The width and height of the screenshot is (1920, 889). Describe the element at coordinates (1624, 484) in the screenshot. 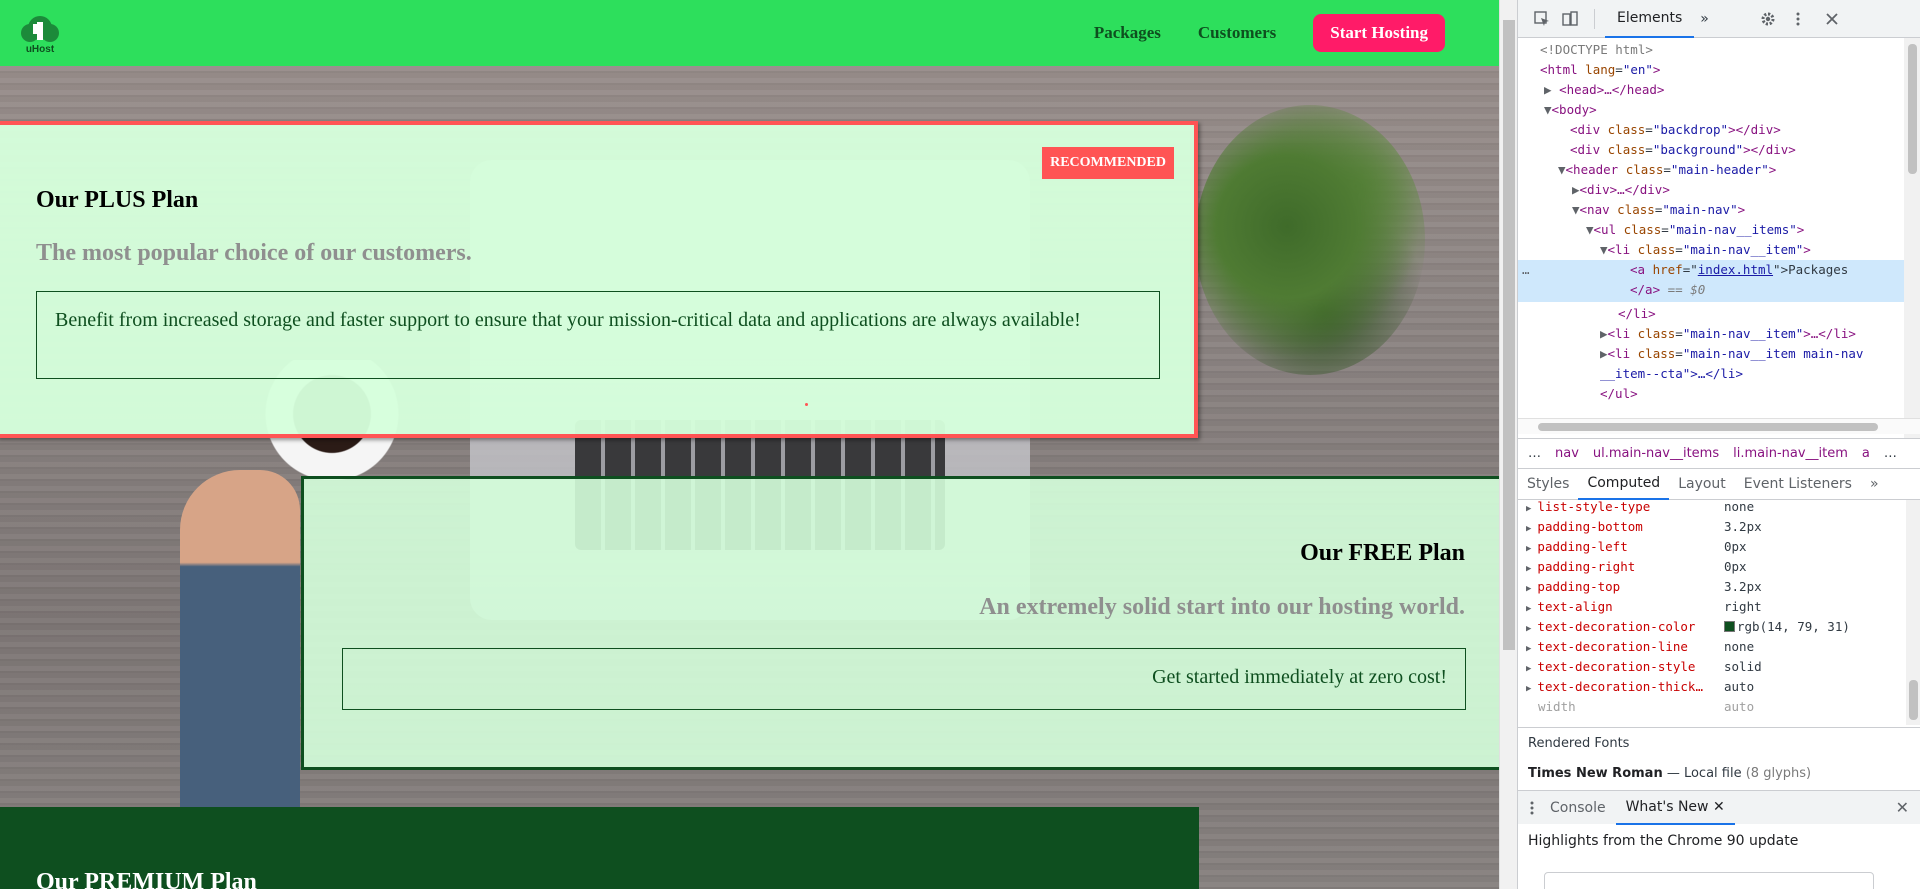

I see `tab-computed: Computed` at that location.